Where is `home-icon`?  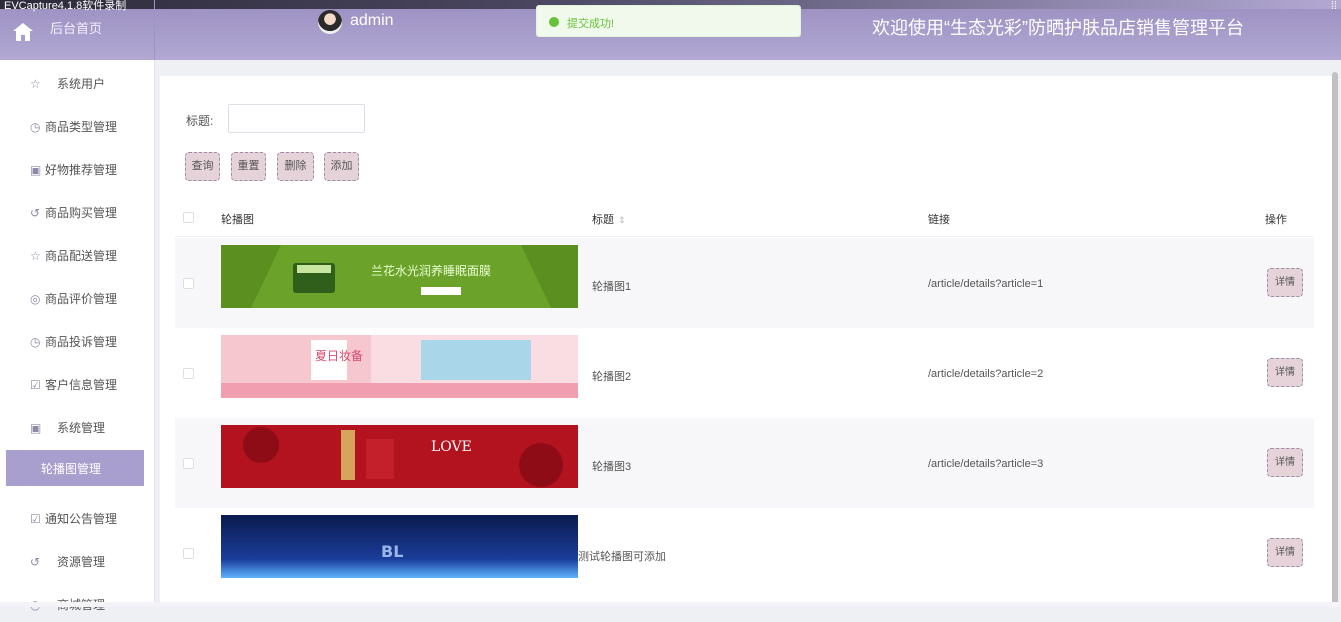 home-icon is located at coordinates (23, 32).